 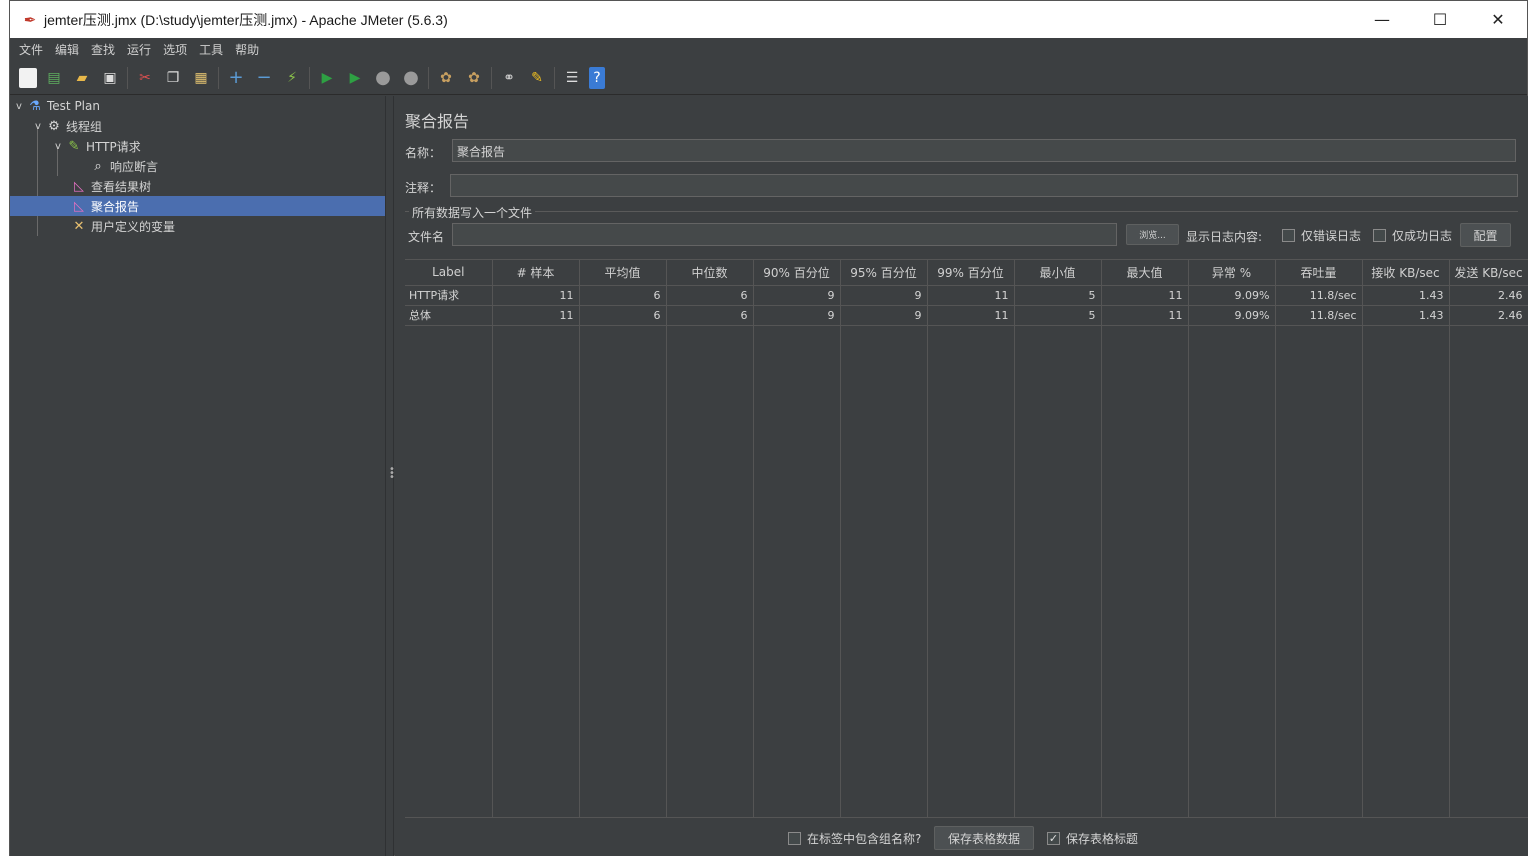 I want to click on column-header: 最大值, so click(x=1145, y=273).